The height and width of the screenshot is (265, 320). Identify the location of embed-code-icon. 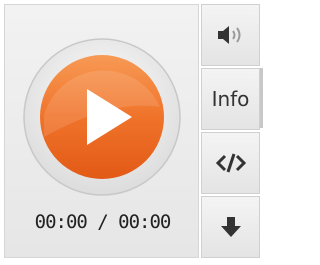
(230, 163).